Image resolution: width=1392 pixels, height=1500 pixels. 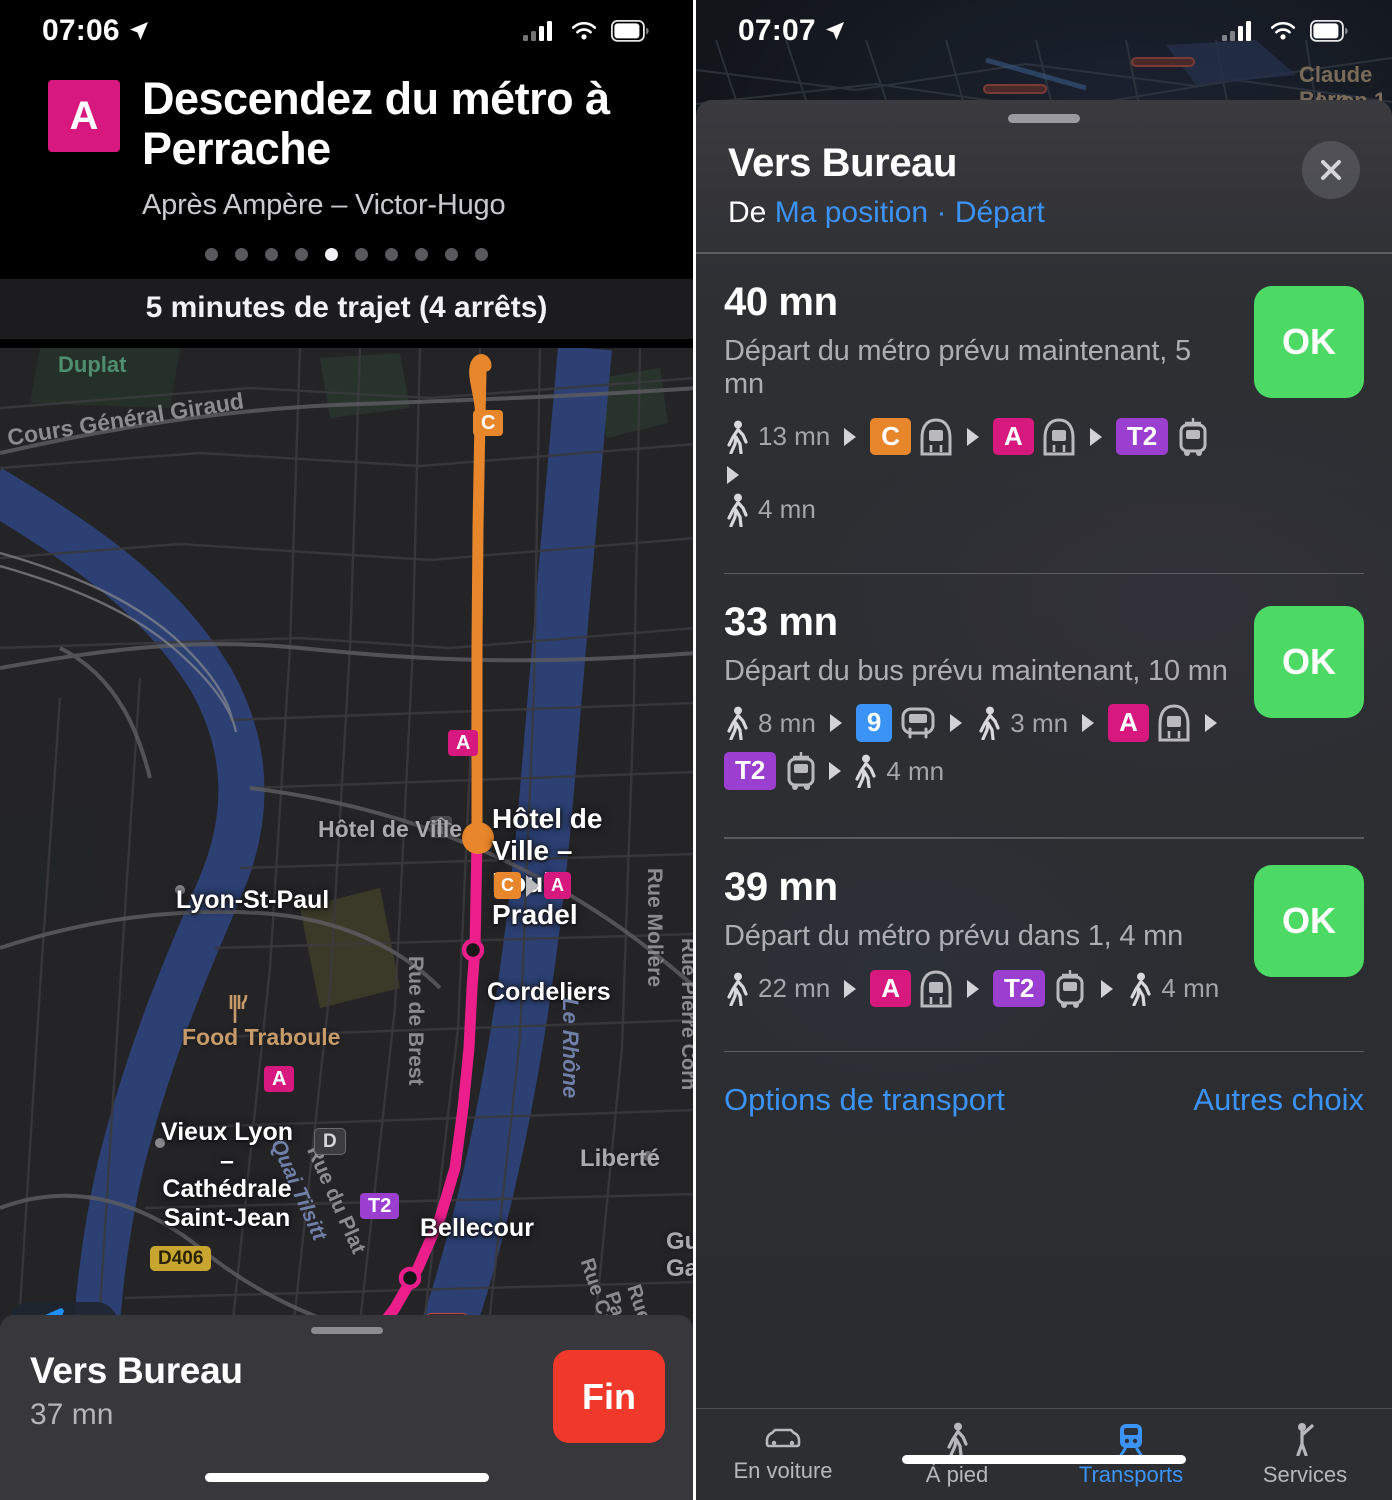 What do you see at coordinates (783, 1470) in the screenshot?
I see `tab-label: En voiture` at bounding box center [783, 1470].